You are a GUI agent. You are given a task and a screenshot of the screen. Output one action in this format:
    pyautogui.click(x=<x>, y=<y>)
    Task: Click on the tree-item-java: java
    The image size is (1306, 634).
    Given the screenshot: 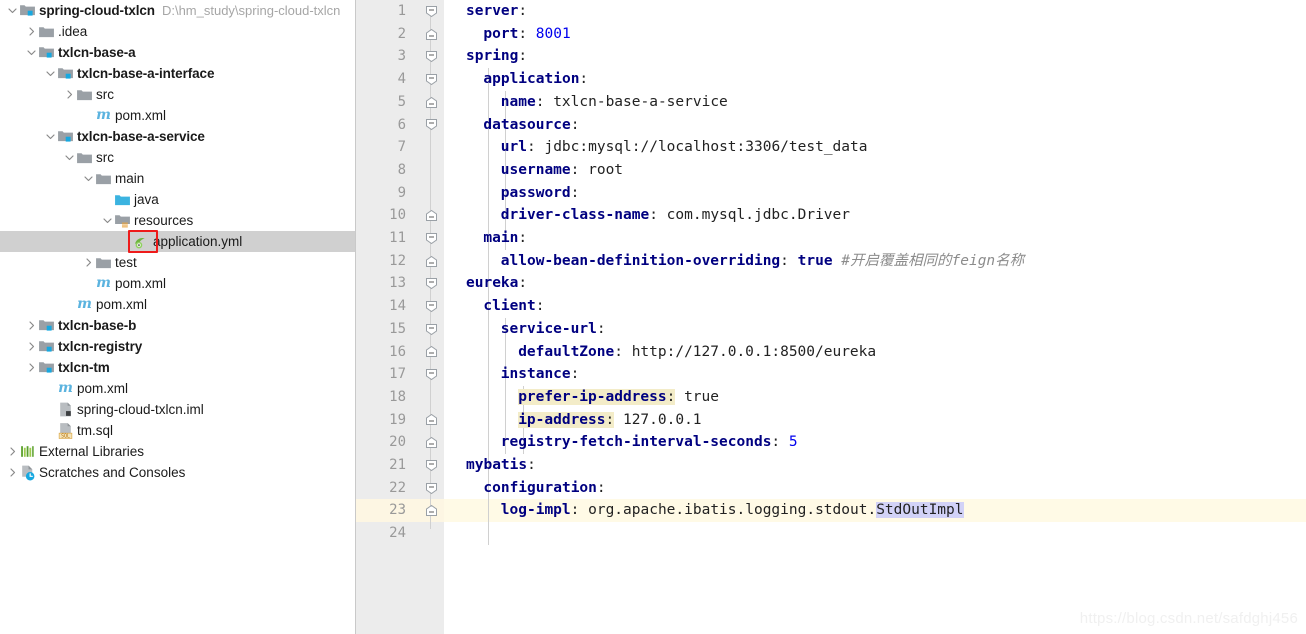 What is the action you would take?
    pyautogui.click(x=177, y=199)
    